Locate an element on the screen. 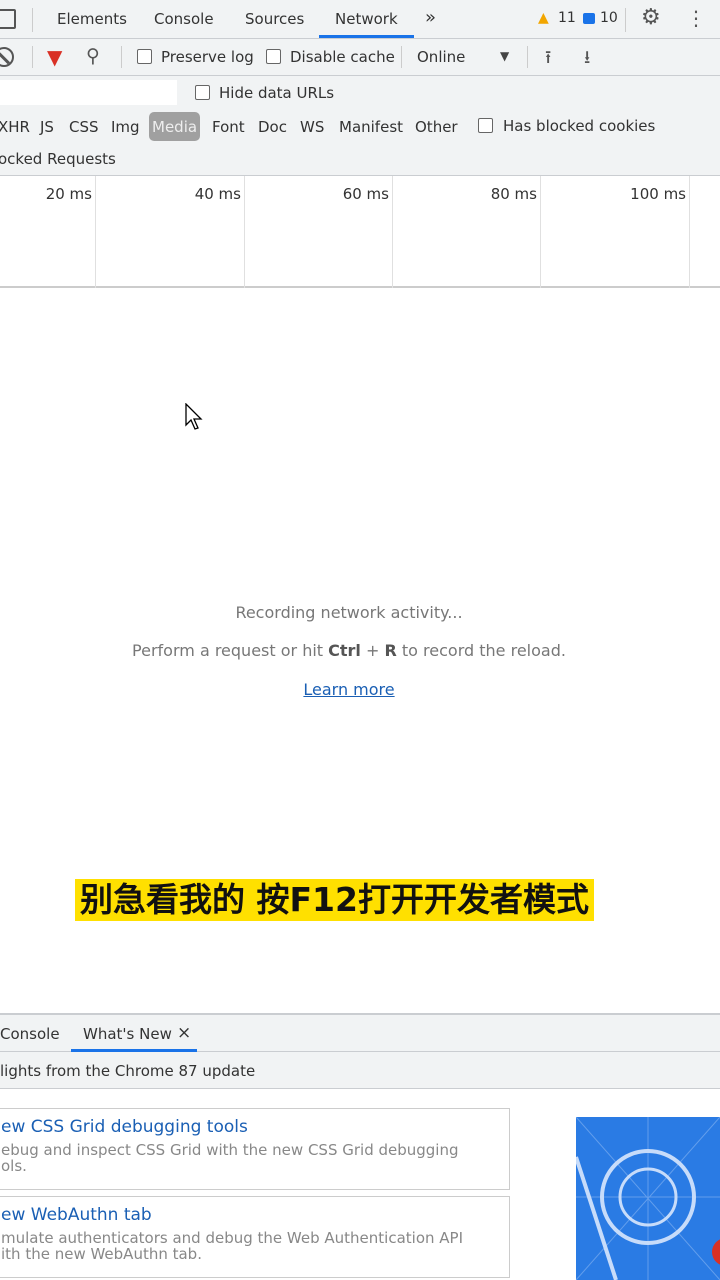 Image resolution: width=720 pixels, height=1280 pixels. clear-icon is located at coordinates (7, 57).